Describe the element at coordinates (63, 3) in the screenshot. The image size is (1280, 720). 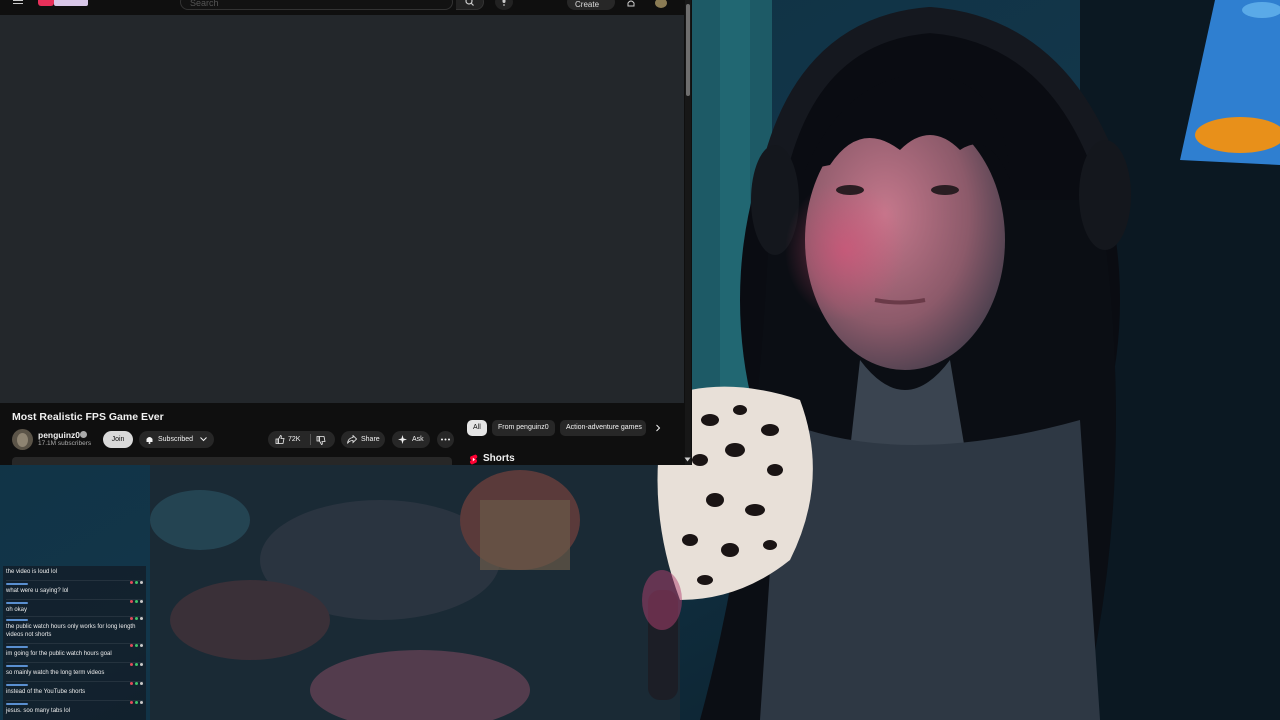
I see `youtube-logo` at that location.